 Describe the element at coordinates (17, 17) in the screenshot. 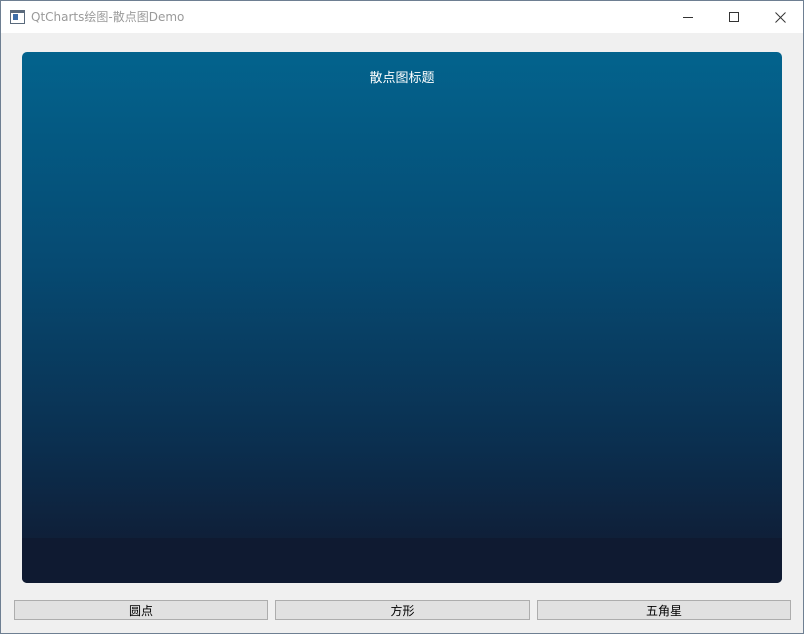

I see `app-window-icon` at that location.